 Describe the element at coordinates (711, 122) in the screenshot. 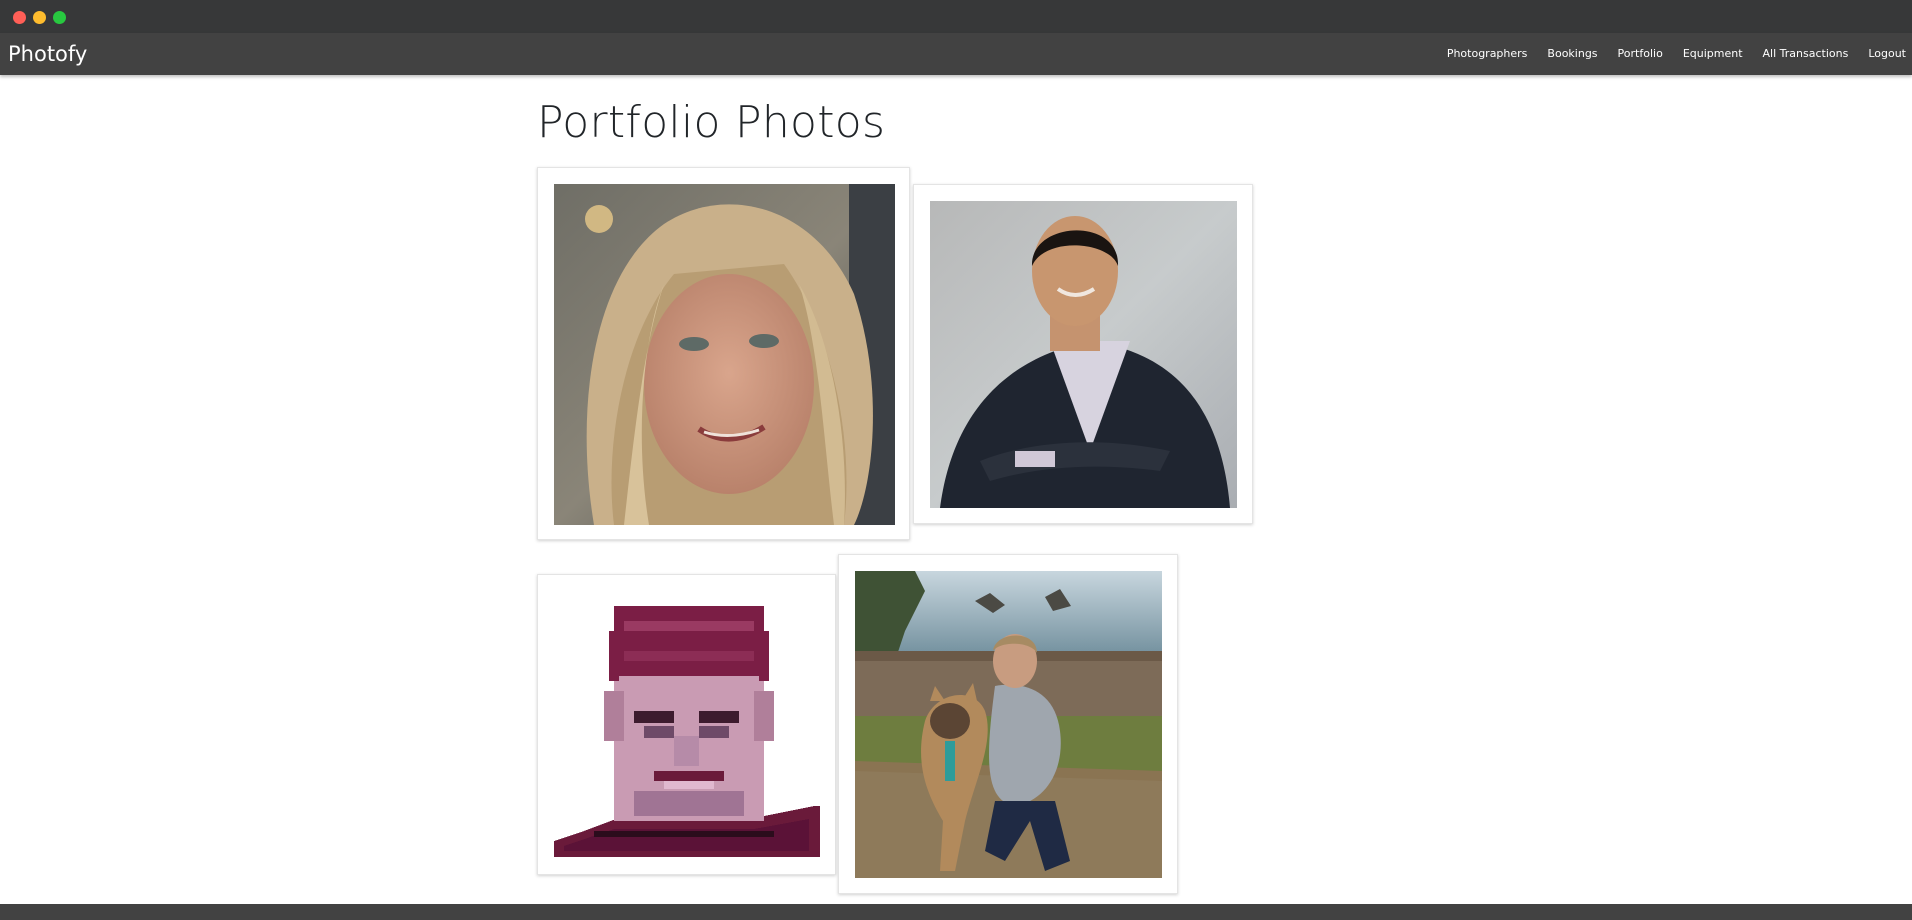

I see `page-title: Portfolio Photos` at that location.